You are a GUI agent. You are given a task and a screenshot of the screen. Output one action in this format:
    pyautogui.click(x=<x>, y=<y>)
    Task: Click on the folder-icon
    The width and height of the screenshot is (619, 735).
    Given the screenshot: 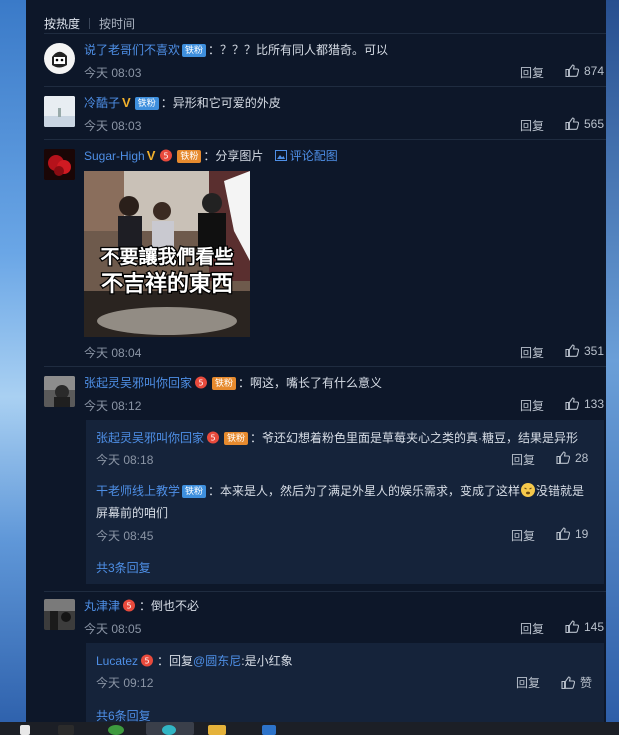 What is the action you would take?
    pyautogui.click(x=217, y=730)
    